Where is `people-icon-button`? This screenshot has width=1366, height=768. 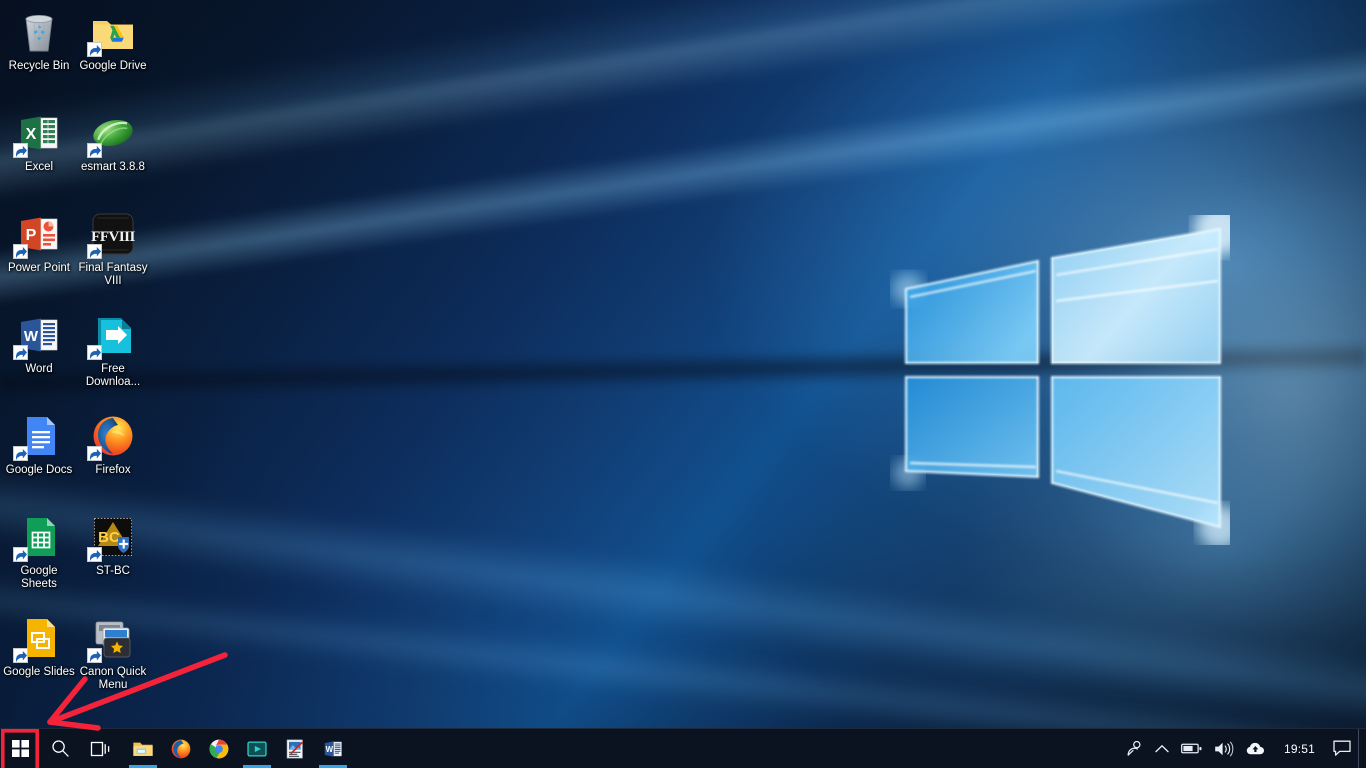 people-icon-button is located at coordinates (1134, 748).